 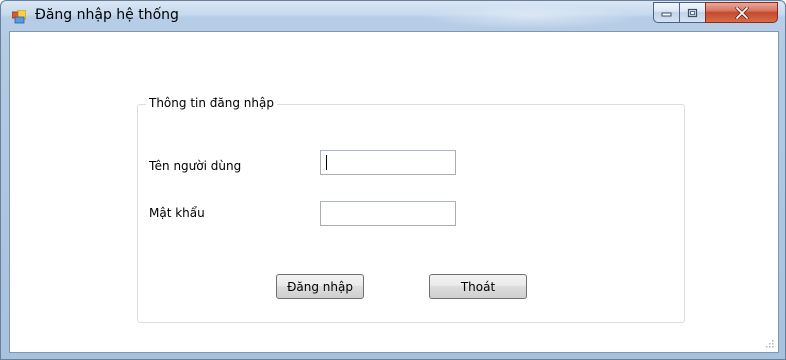 What do you see at coordinates (326, 162) in the screenshot?
I see `text-caret` at bounding box center [326, 162].